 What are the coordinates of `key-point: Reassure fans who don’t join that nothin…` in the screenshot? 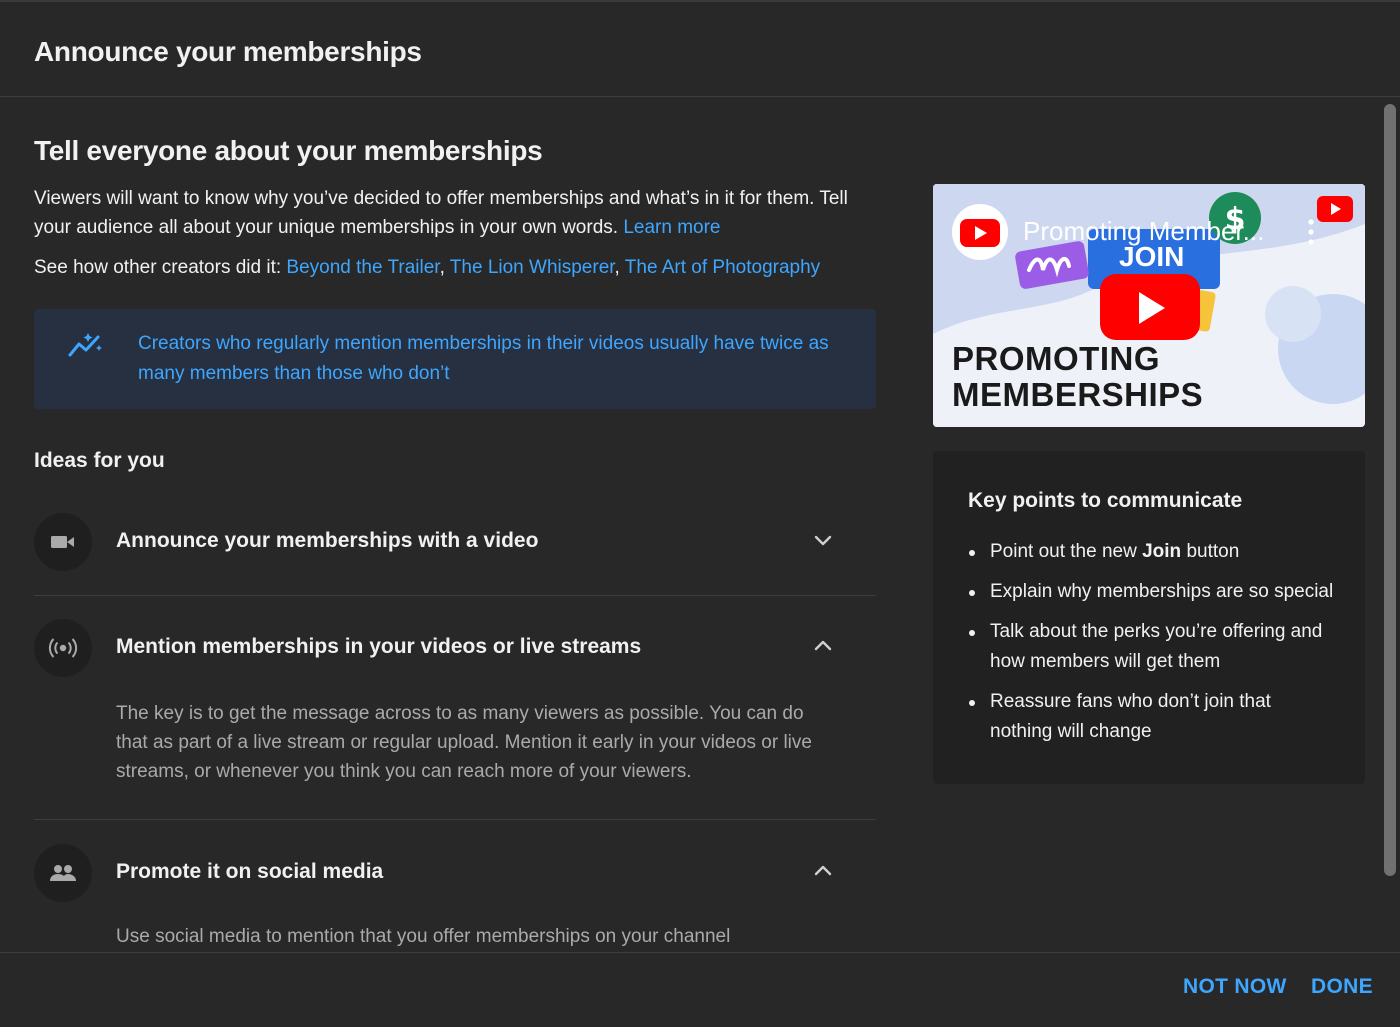 It's located at (1153, 717).